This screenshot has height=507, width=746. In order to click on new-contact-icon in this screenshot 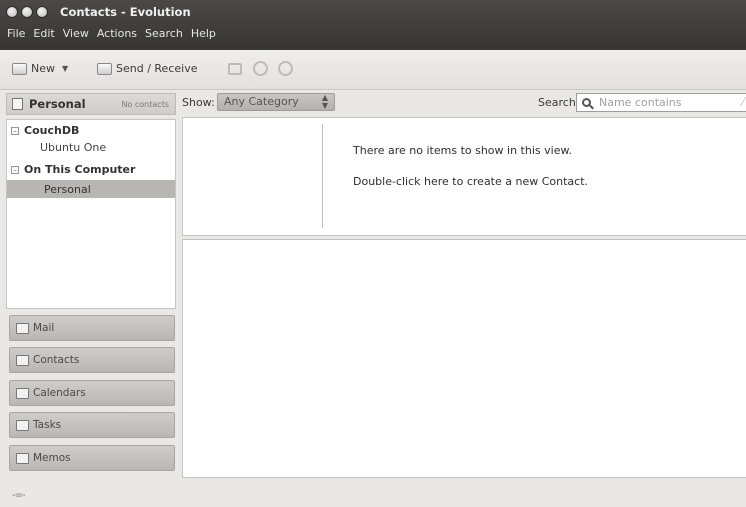, I will do `click(19, 68)`.